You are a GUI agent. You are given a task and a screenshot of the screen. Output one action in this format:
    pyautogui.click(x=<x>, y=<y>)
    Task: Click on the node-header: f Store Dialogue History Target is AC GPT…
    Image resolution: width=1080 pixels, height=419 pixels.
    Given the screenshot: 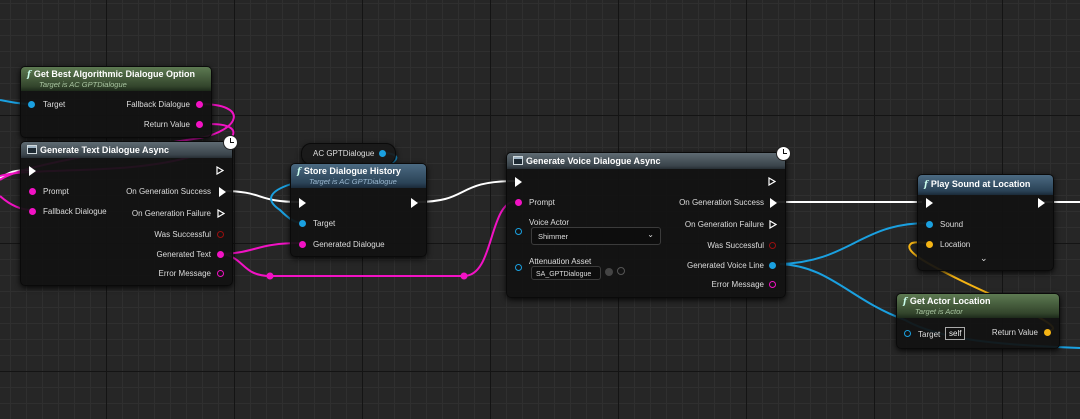 What is the action you would take?
    pyautogui.click(x=358, y=176)
    